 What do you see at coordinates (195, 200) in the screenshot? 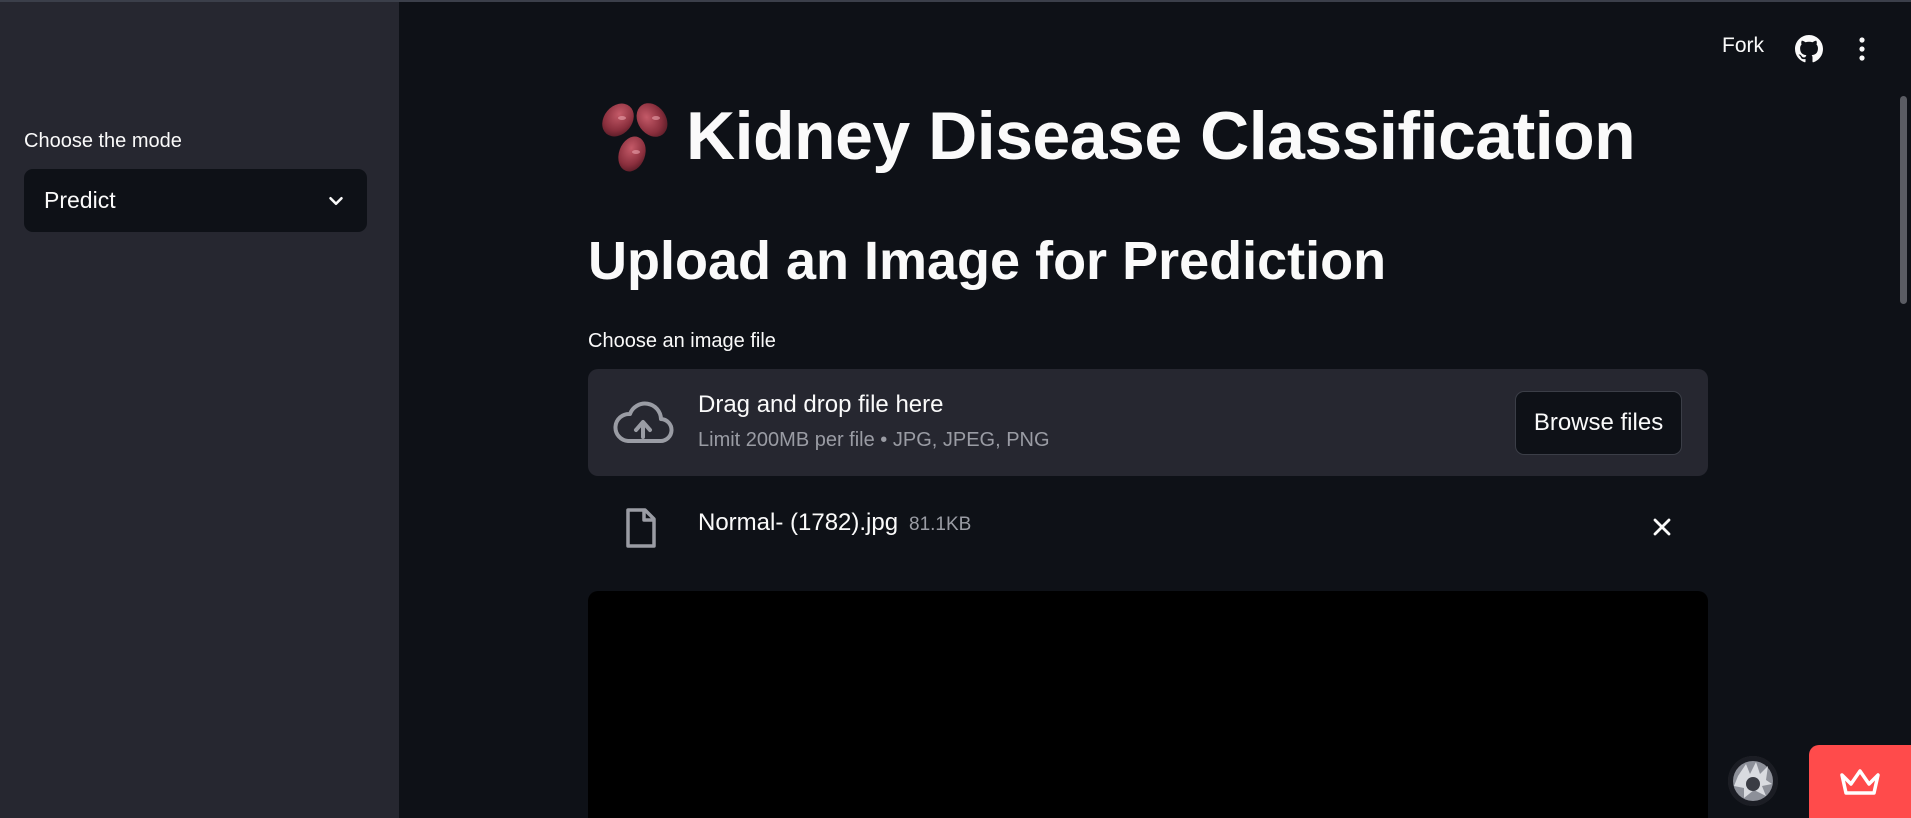
I see `mode-select: Predict` at bounding box center [195, 200].